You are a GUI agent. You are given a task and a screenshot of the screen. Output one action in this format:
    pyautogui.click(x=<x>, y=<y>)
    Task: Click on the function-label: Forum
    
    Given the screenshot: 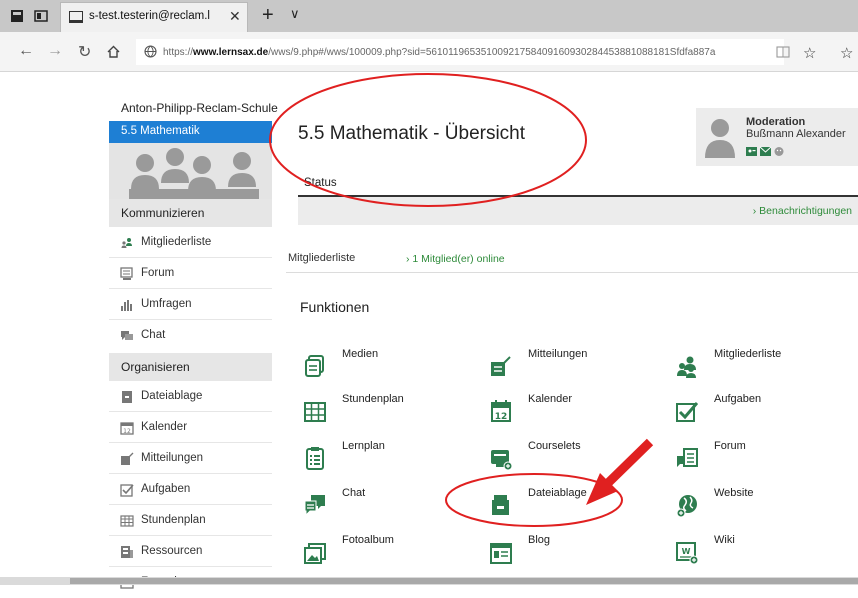 What is the action you would take?
    pyautogui.click(x=730, y=446)
    